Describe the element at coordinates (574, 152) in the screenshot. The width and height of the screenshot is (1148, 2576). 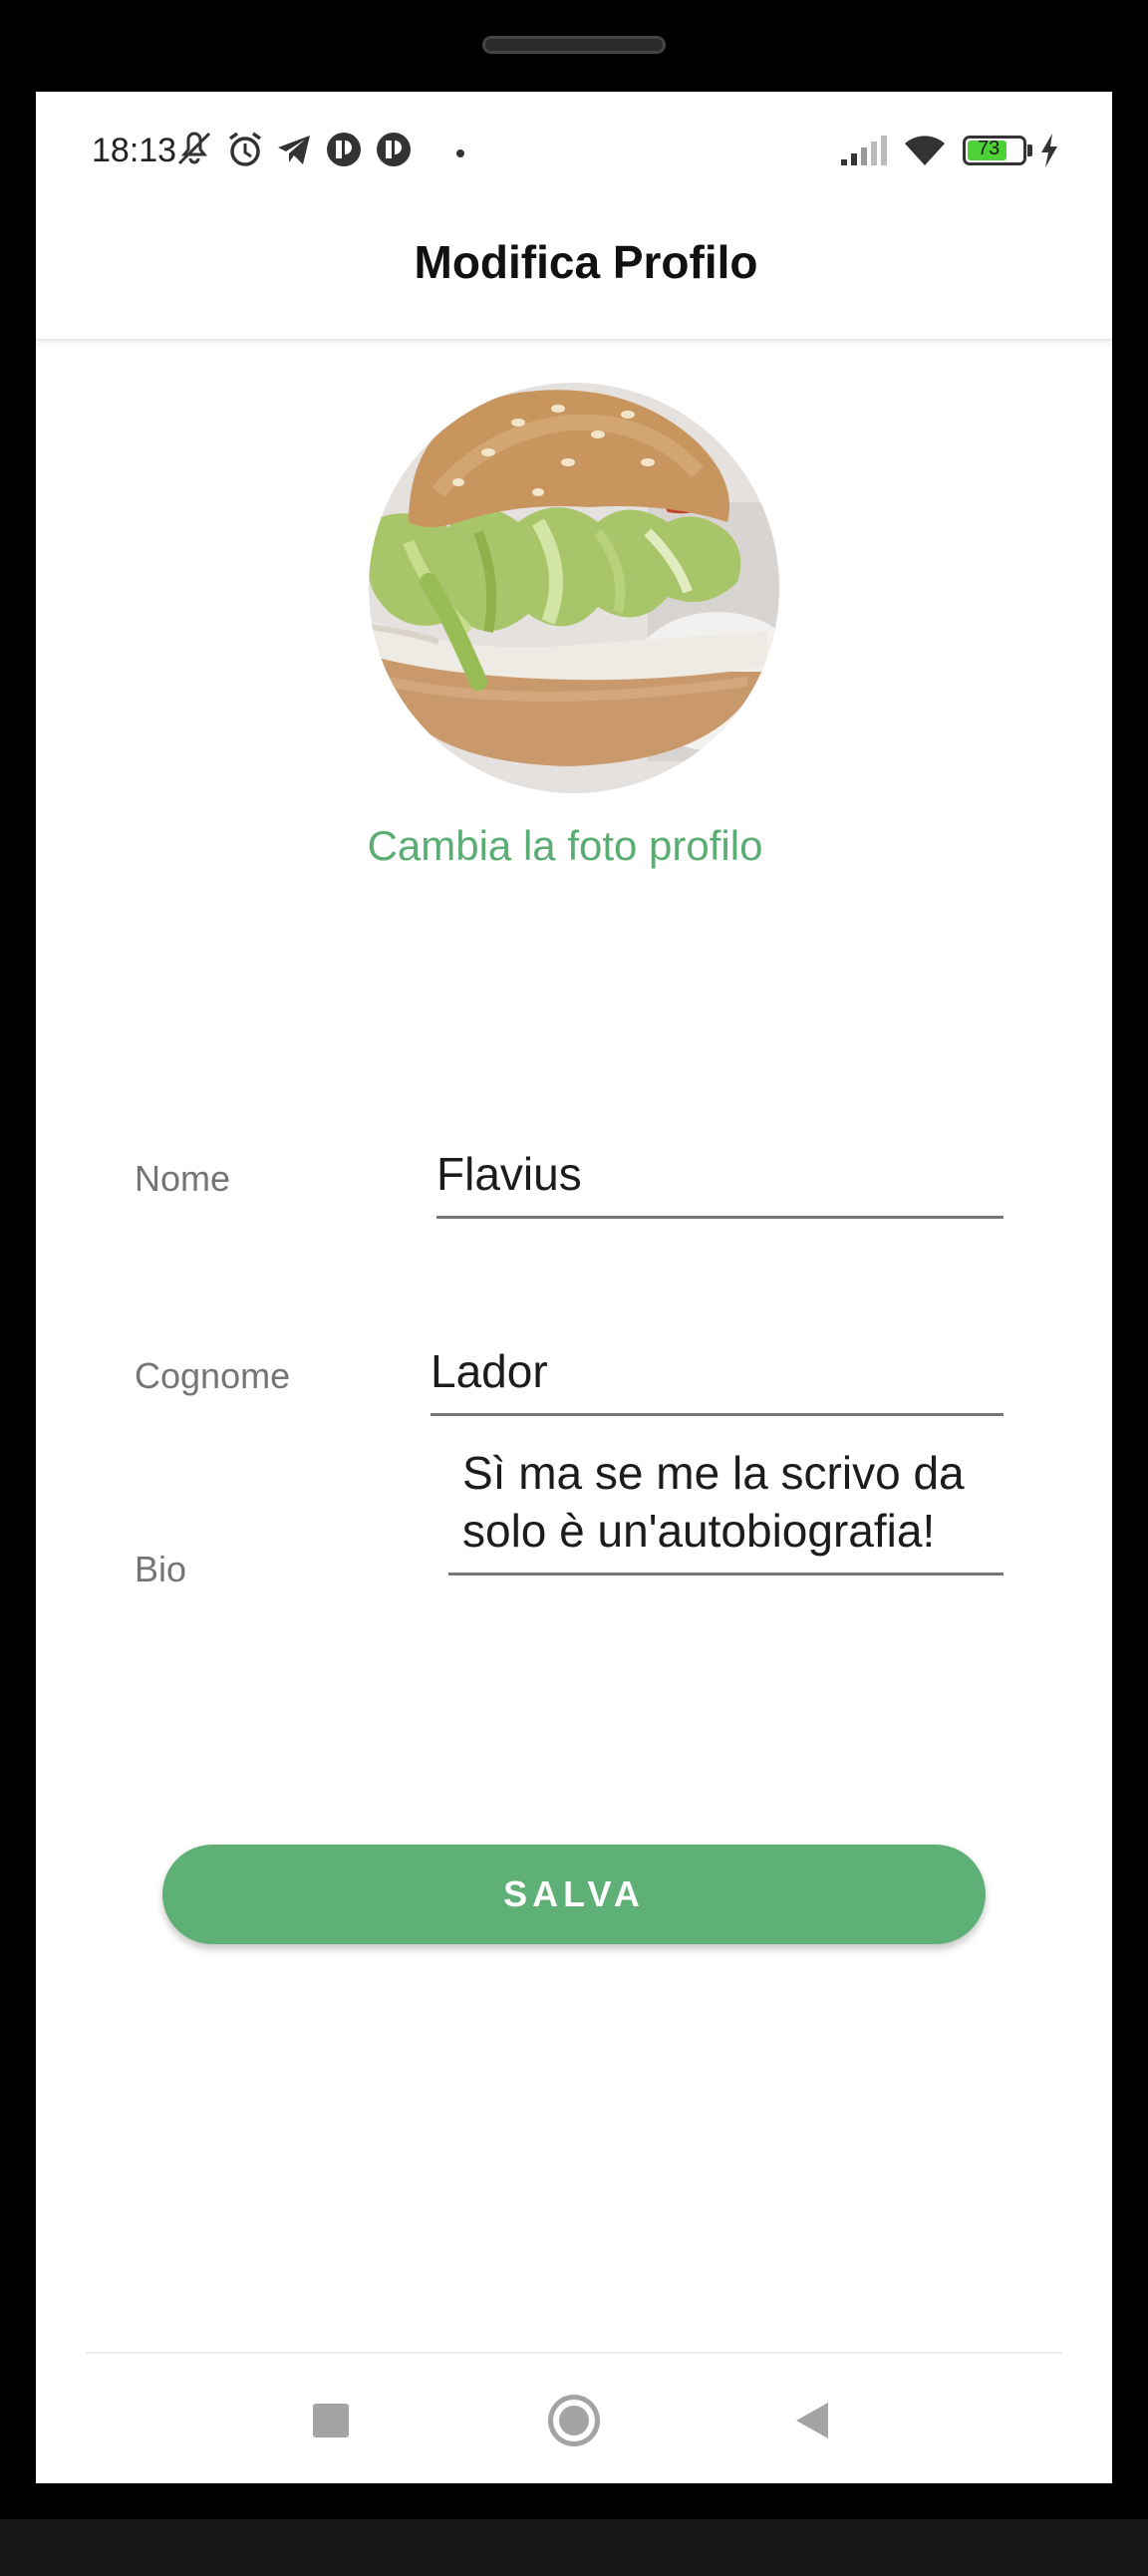
I see `status-bar: 18:13 73` at that location.